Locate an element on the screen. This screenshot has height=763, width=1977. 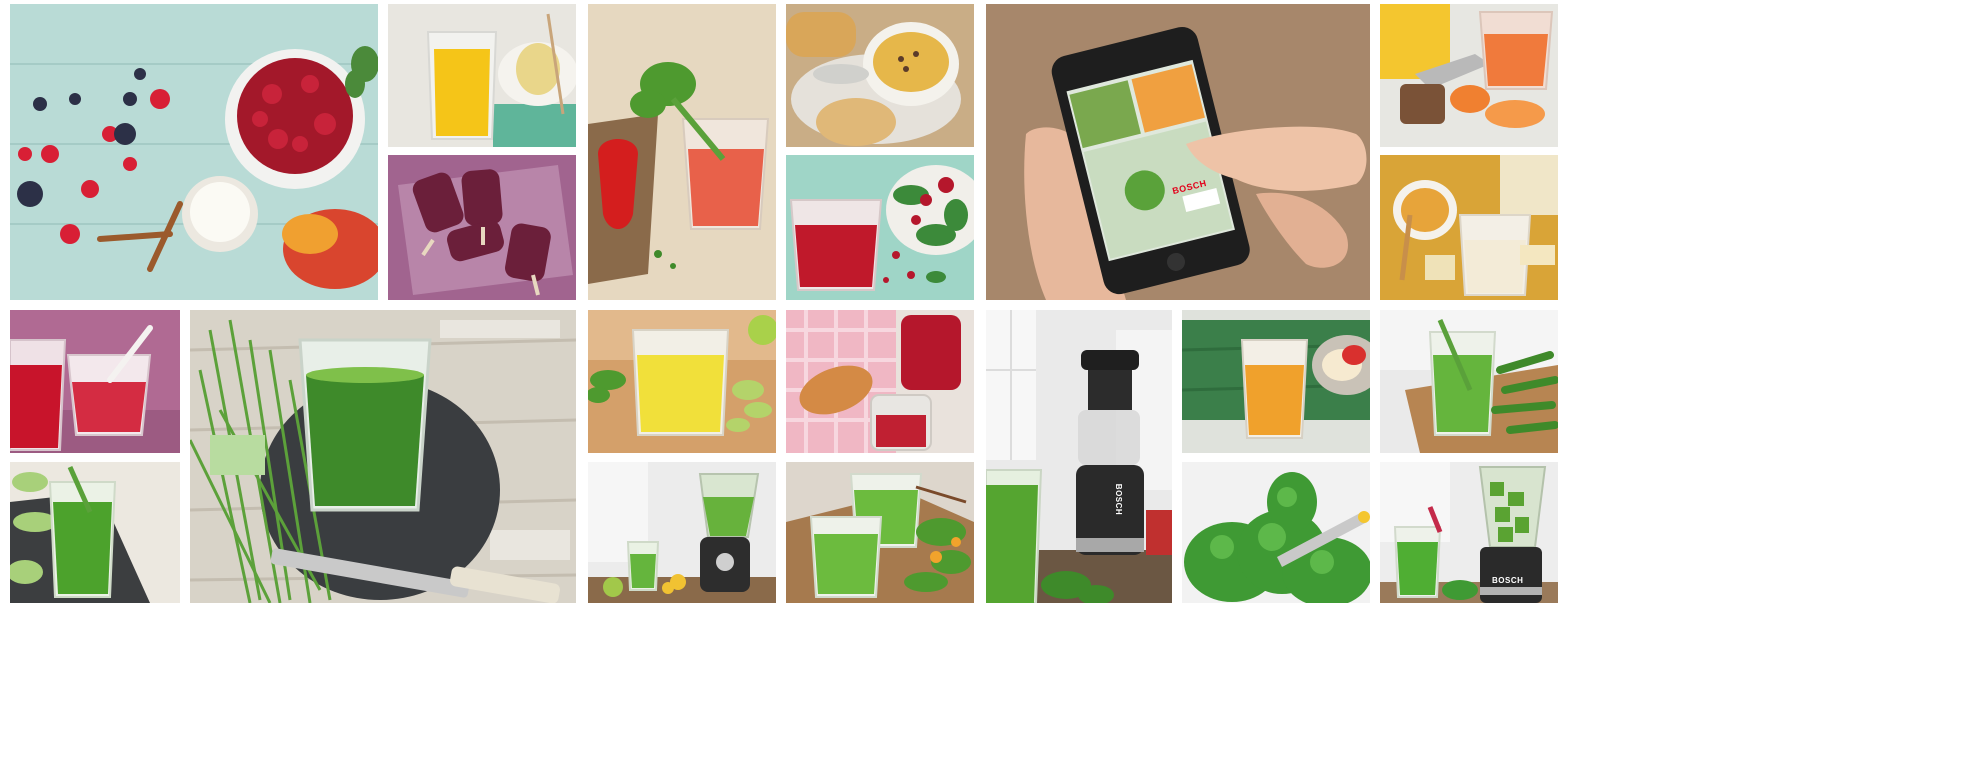
photo-berry-popsicles is located at coordinates (482, 227).